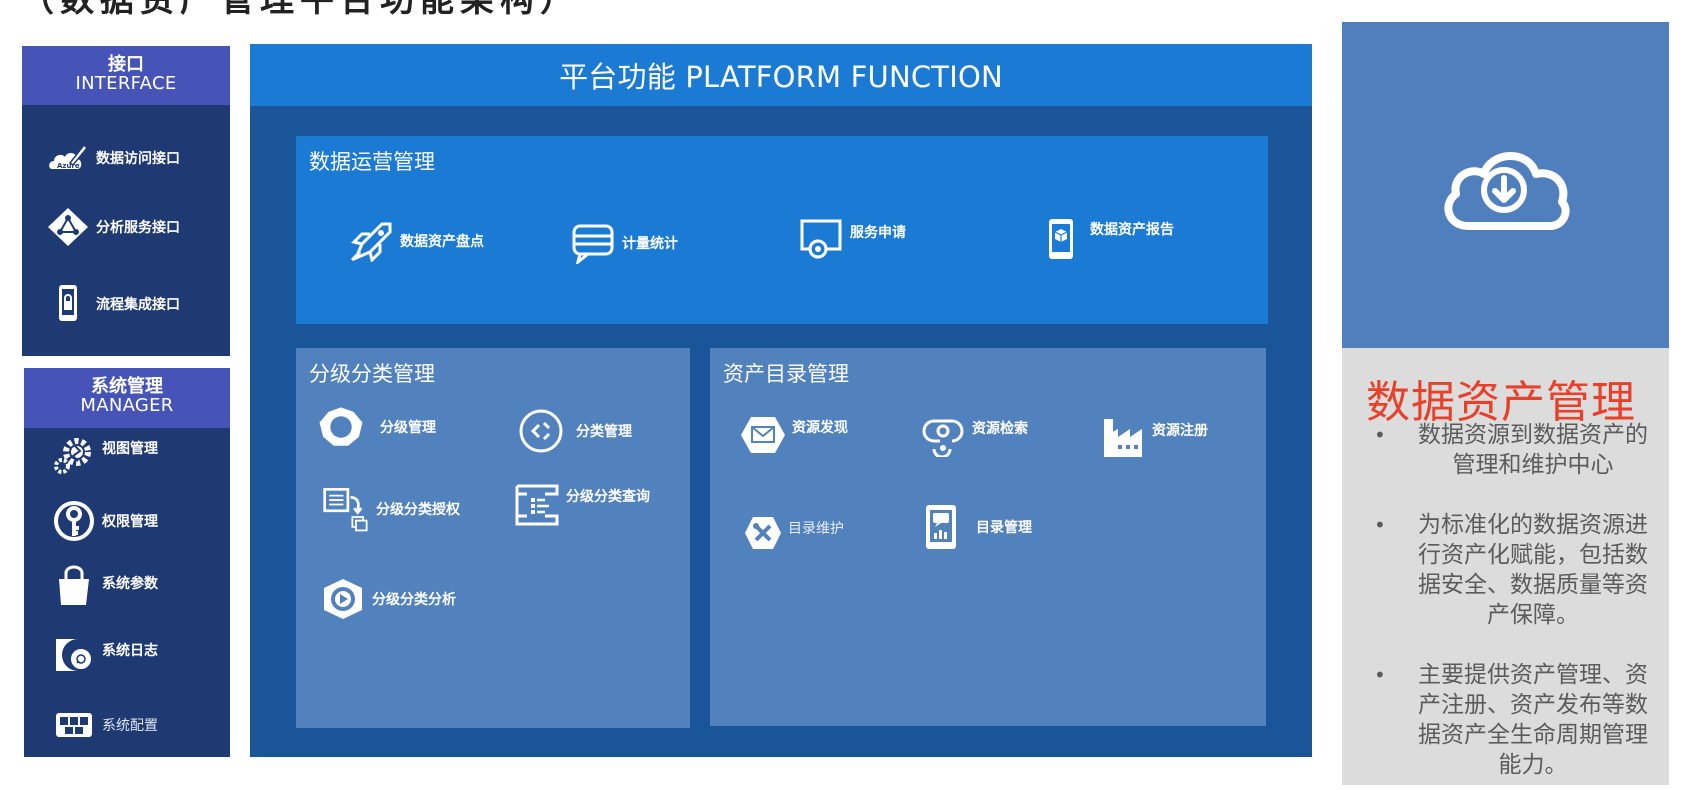 The width and height of the screenshot is (1684, 790). I want to click on classification-box: 分级分类管理 分级管理 分类管理 分级分类授权 分级分类查询 分级分类分析, so click(493, 538).